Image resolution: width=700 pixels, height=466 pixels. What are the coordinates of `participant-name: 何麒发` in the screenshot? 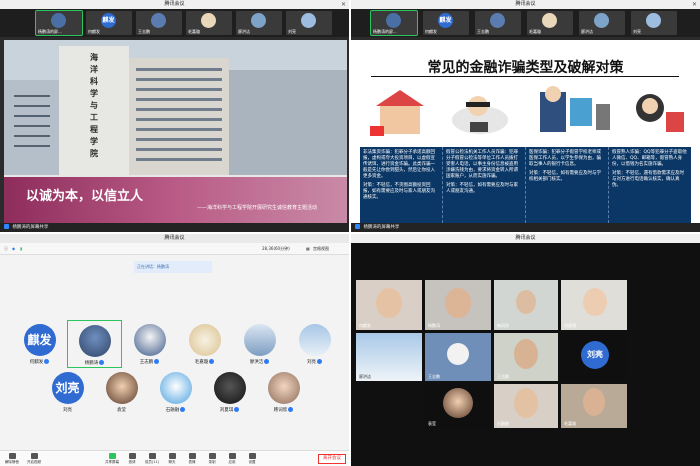 It's located at (94, 31).